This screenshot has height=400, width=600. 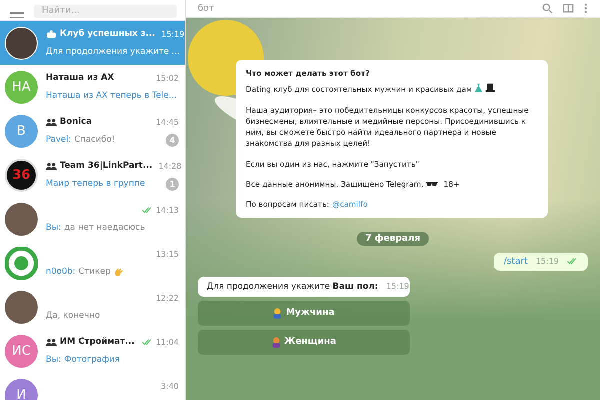 I want to click on avatar: И, so click(x=21, y=389).